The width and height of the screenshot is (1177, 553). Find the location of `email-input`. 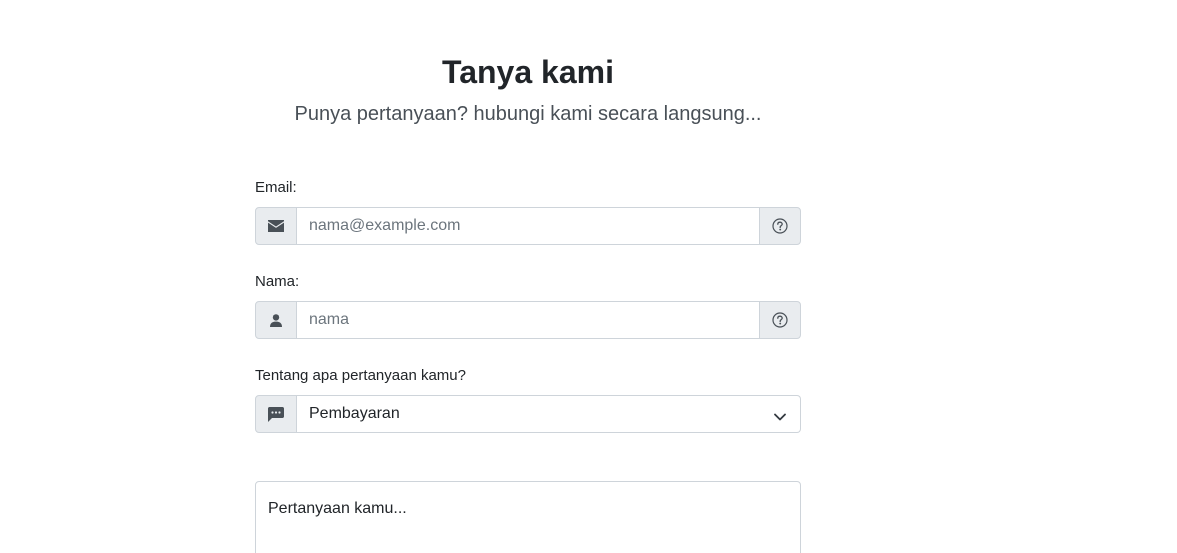

email-input is located at coordinates (528, 226).